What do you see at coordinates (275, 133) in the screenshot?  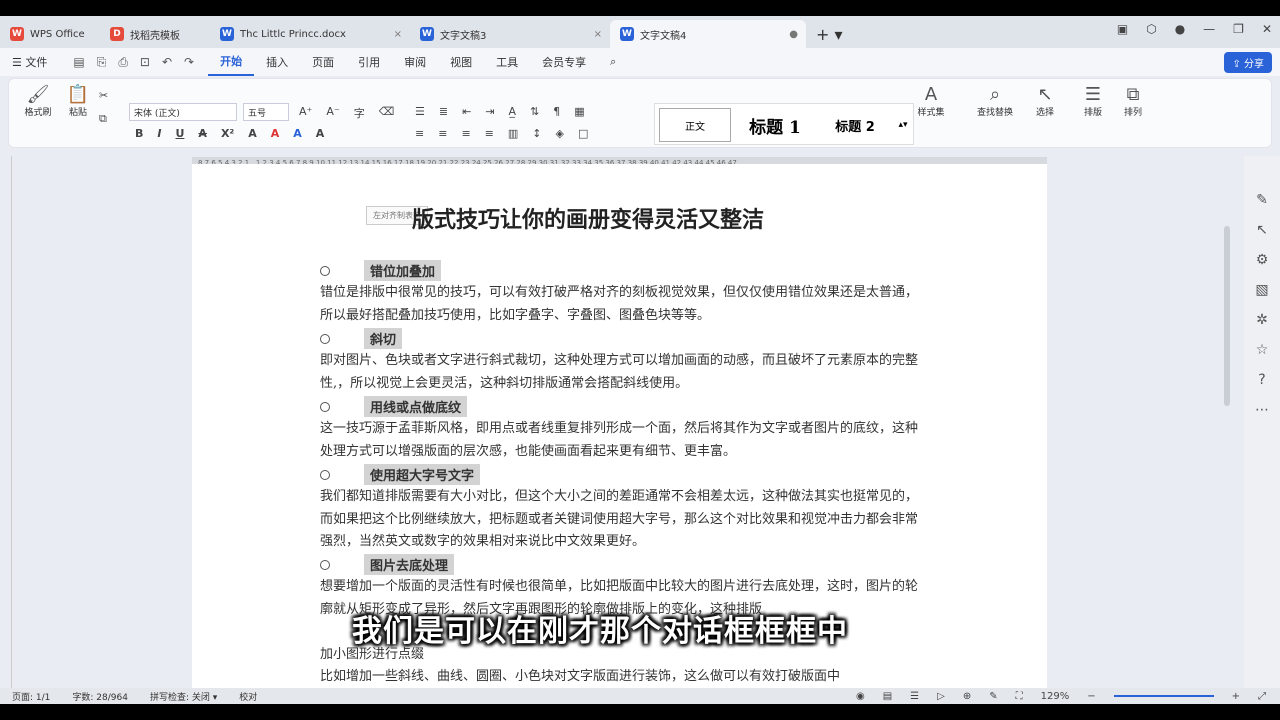 I see `highlight-icon: A` at bounding box center [275, 133].